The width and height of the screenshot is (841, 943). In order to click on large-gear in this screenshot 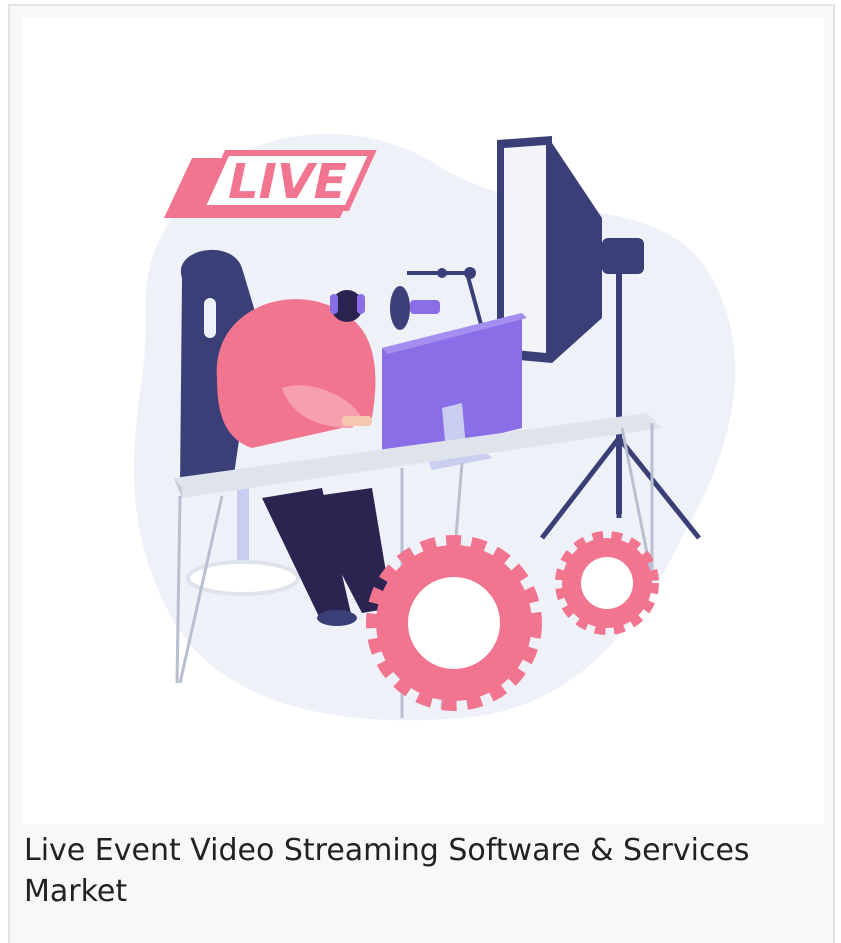, I will do `click(454, 623)`.